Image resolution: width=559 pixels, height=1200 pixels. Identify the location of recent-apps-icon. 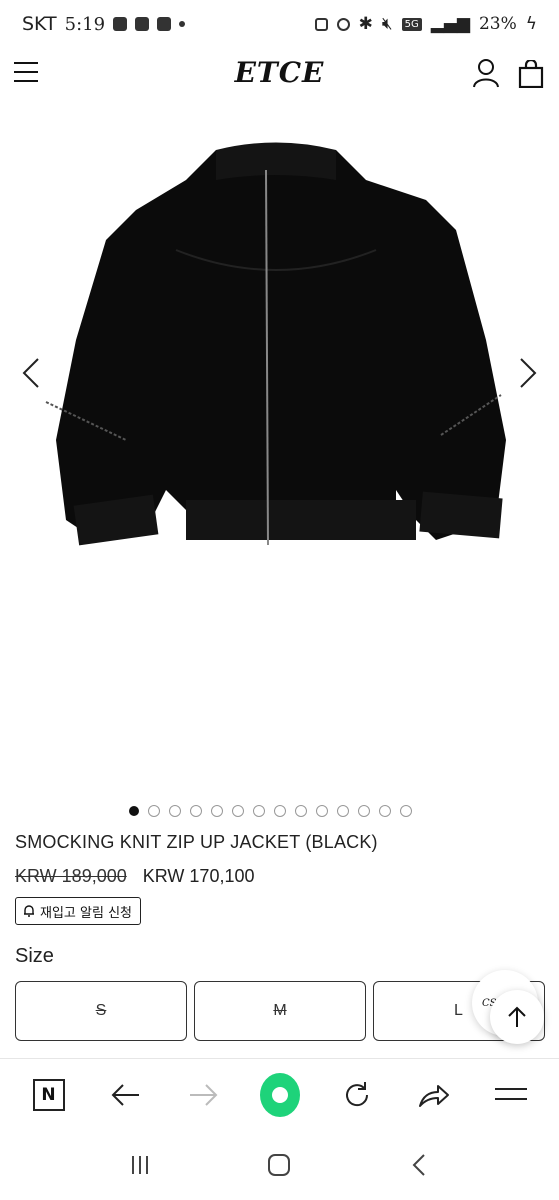
(139, 1165).